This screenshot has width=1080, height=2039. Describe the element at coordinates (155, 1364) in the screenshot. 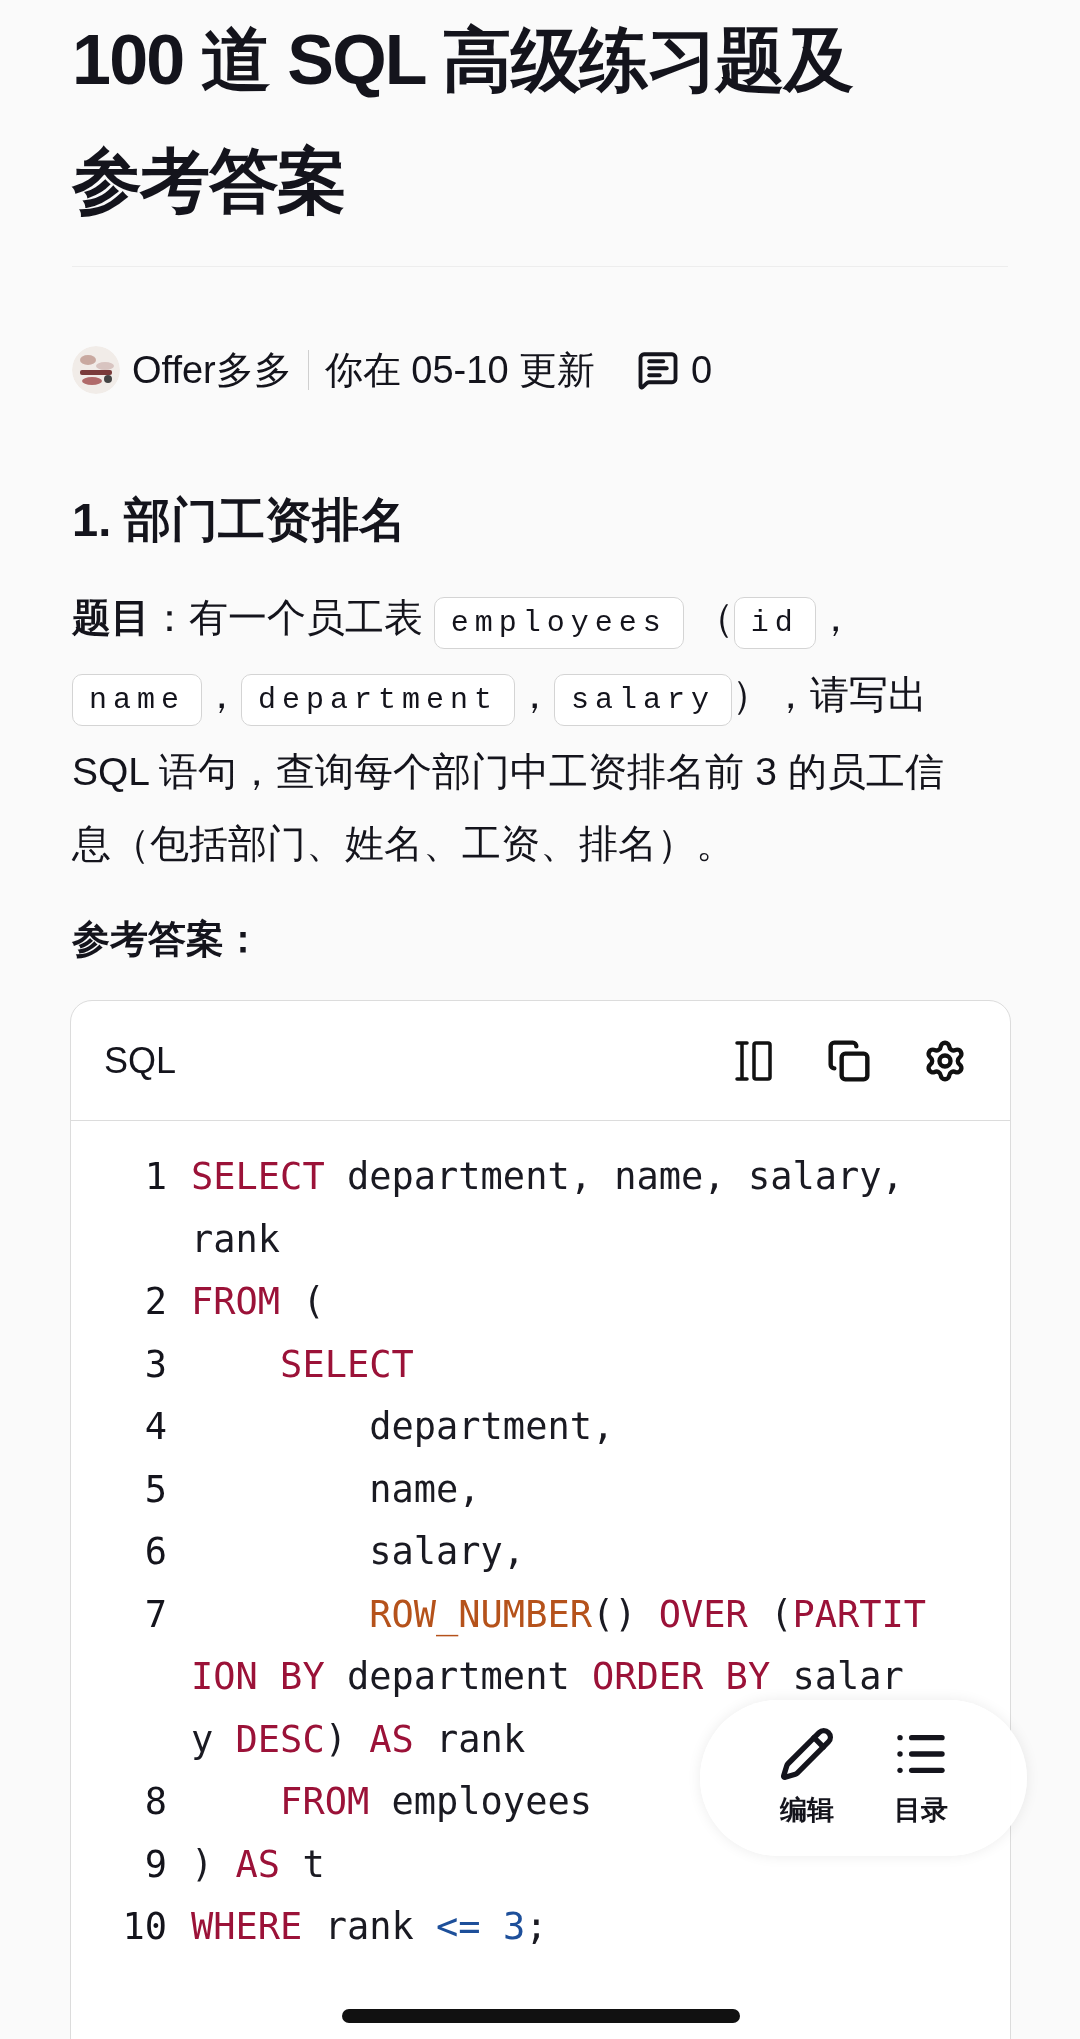

I see `line-number: 3` at that location.